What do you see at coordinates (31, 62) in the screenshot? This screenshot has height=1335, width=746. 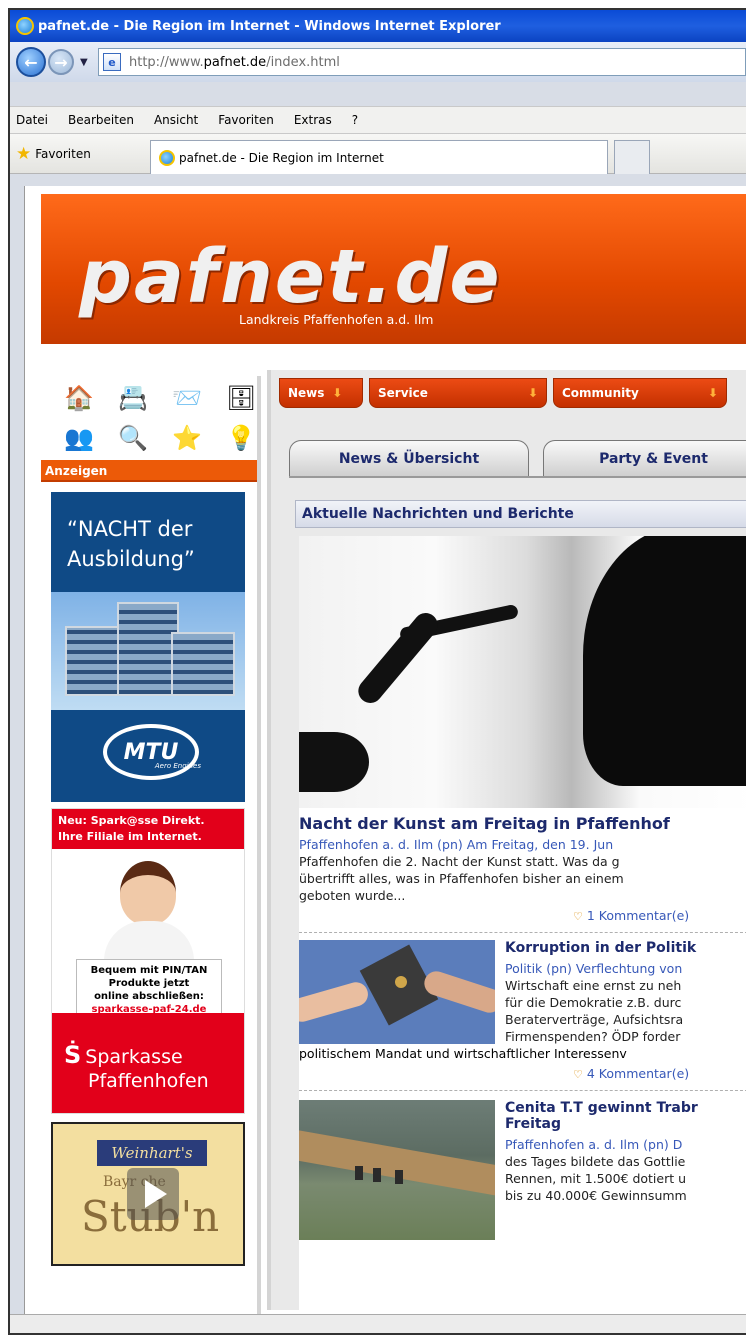 I see `back-button: ←` at bounding box center [31, 62].